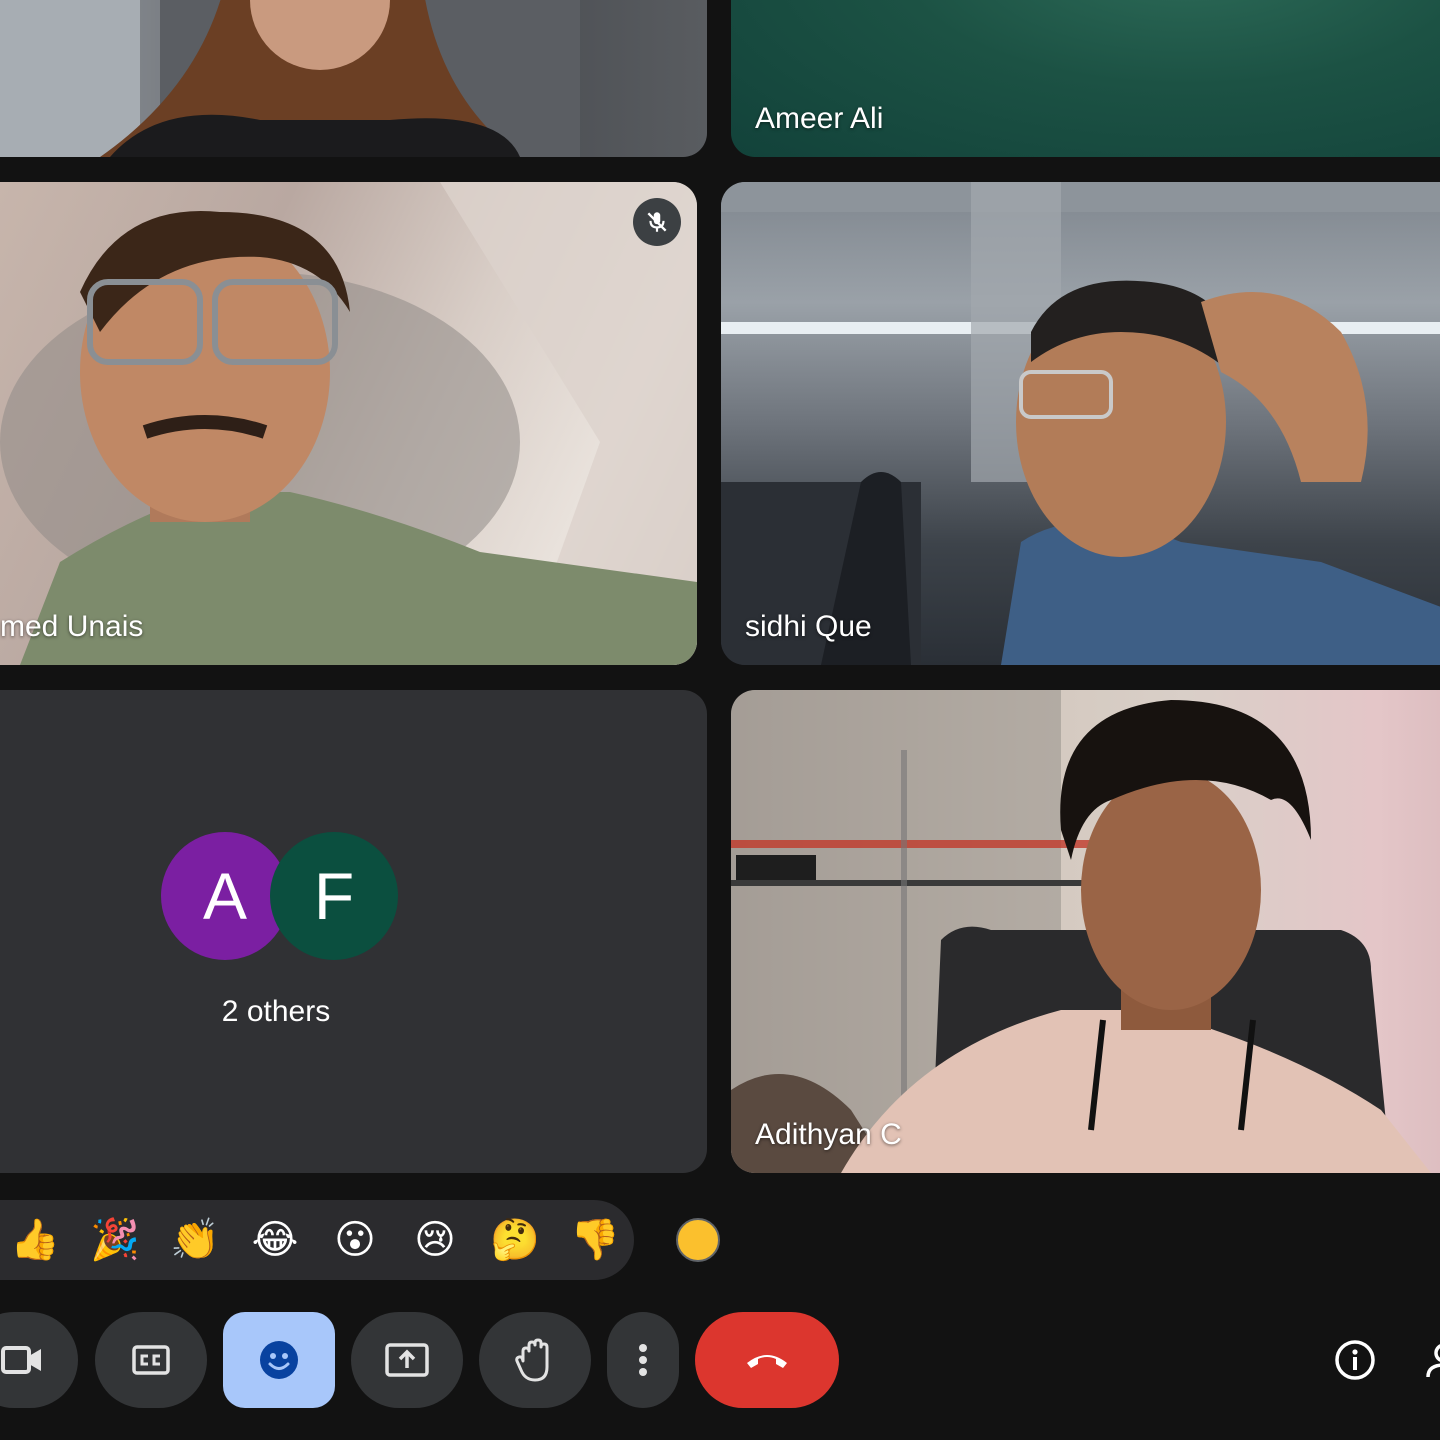  I want to click on reaction-sad: 😢, so click(435, 1240).